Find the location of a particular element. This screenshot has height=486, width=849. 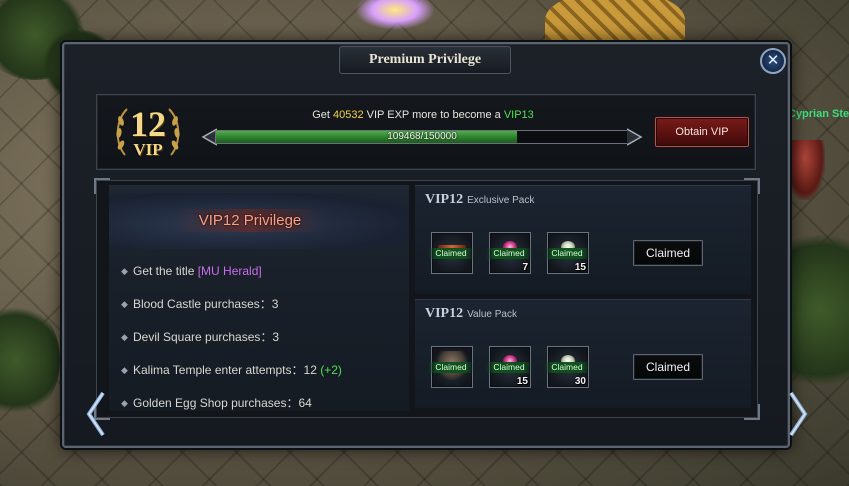

privilege-item-devil-square: ◆ Devil Square purchases：3 is located at coordinates (265, 337).